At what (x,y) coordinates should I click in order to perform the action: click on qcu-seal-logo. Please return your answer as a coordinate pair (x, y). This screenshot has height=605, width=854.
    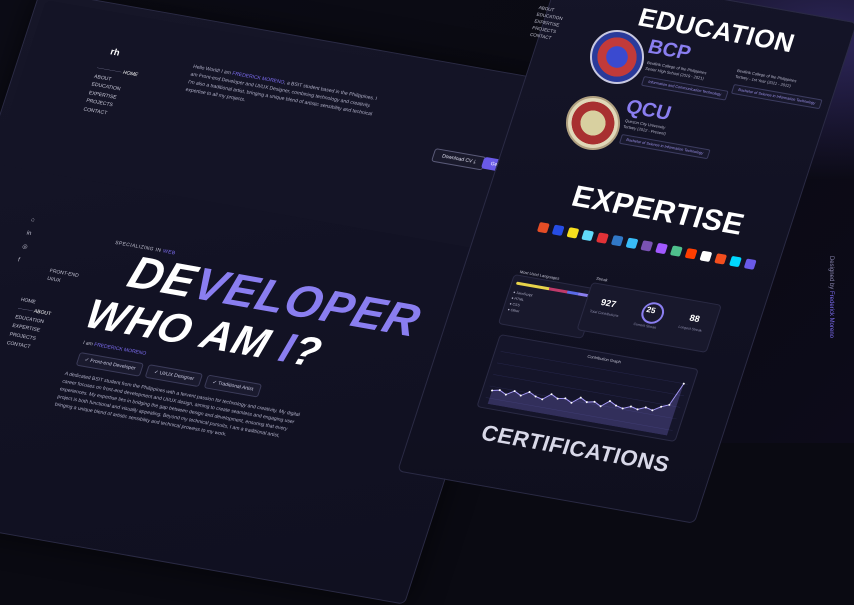
    Looking at the image, I should click on (593, 123).